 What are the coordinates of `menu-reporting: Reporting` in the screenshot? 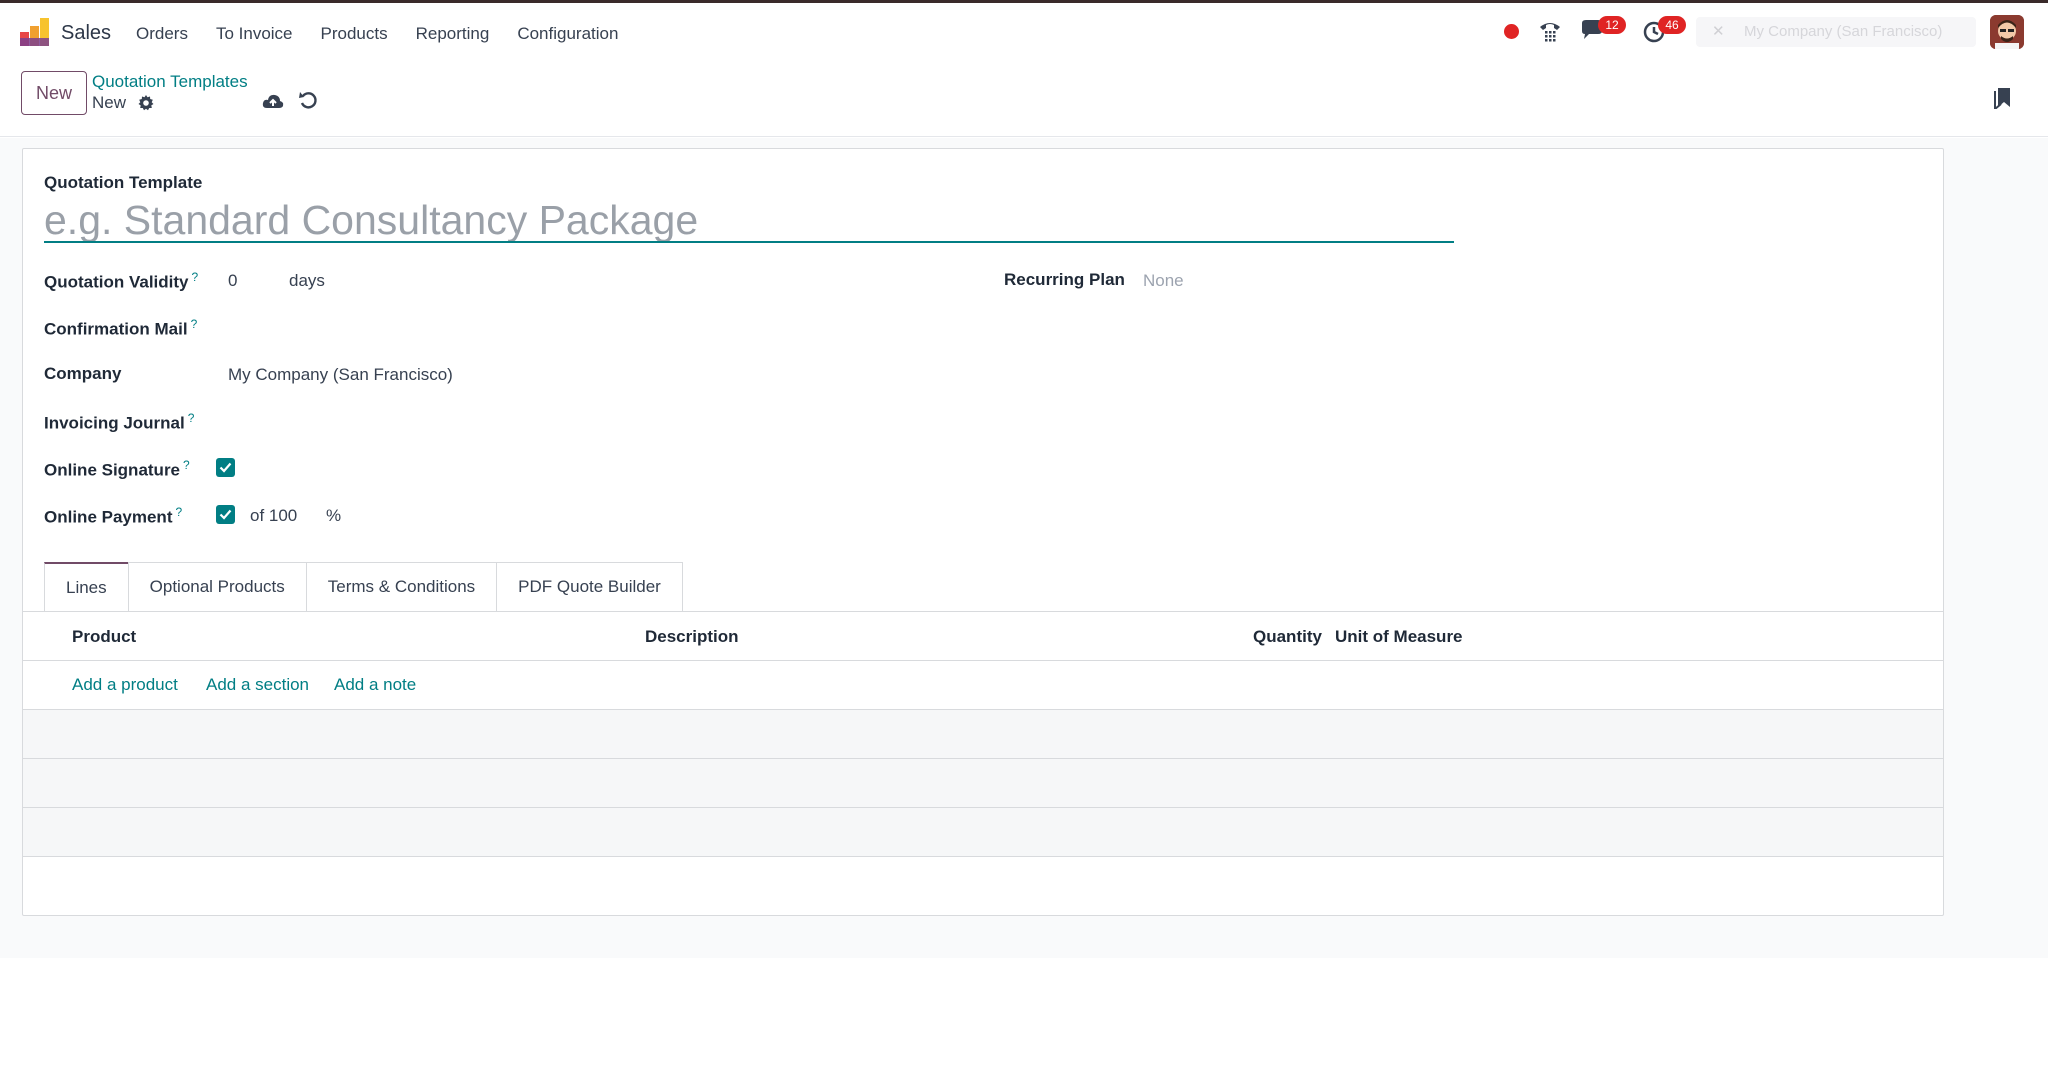 It's located at (453, 34).